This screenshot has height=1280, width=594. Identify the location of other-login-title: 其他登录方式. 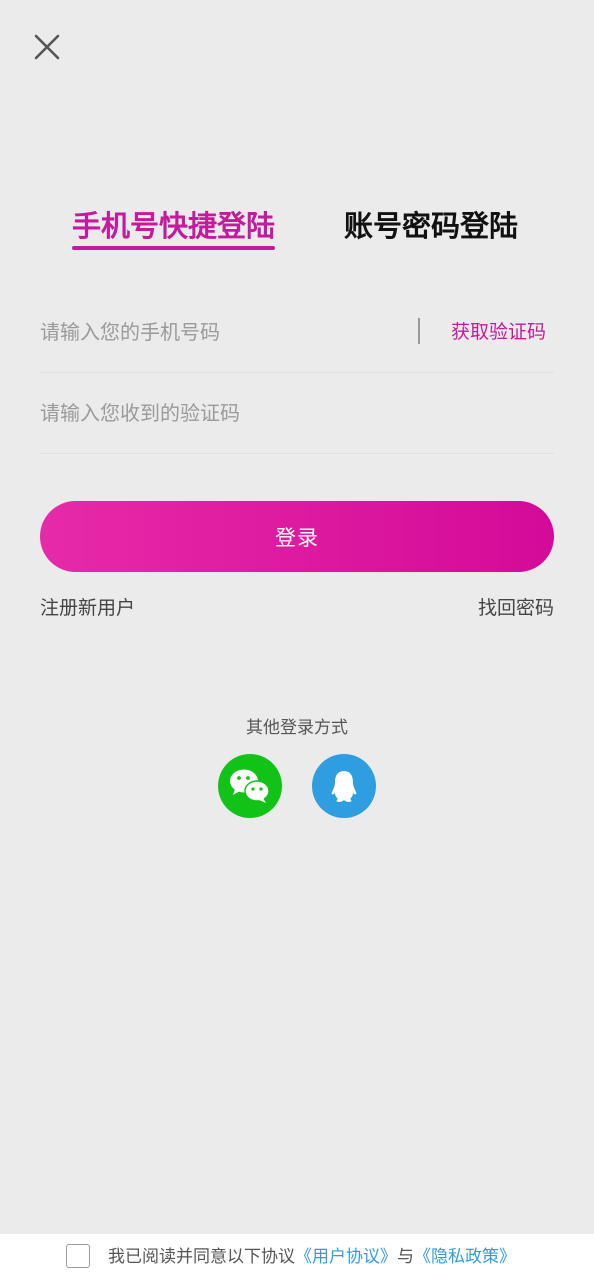
(297, 728).